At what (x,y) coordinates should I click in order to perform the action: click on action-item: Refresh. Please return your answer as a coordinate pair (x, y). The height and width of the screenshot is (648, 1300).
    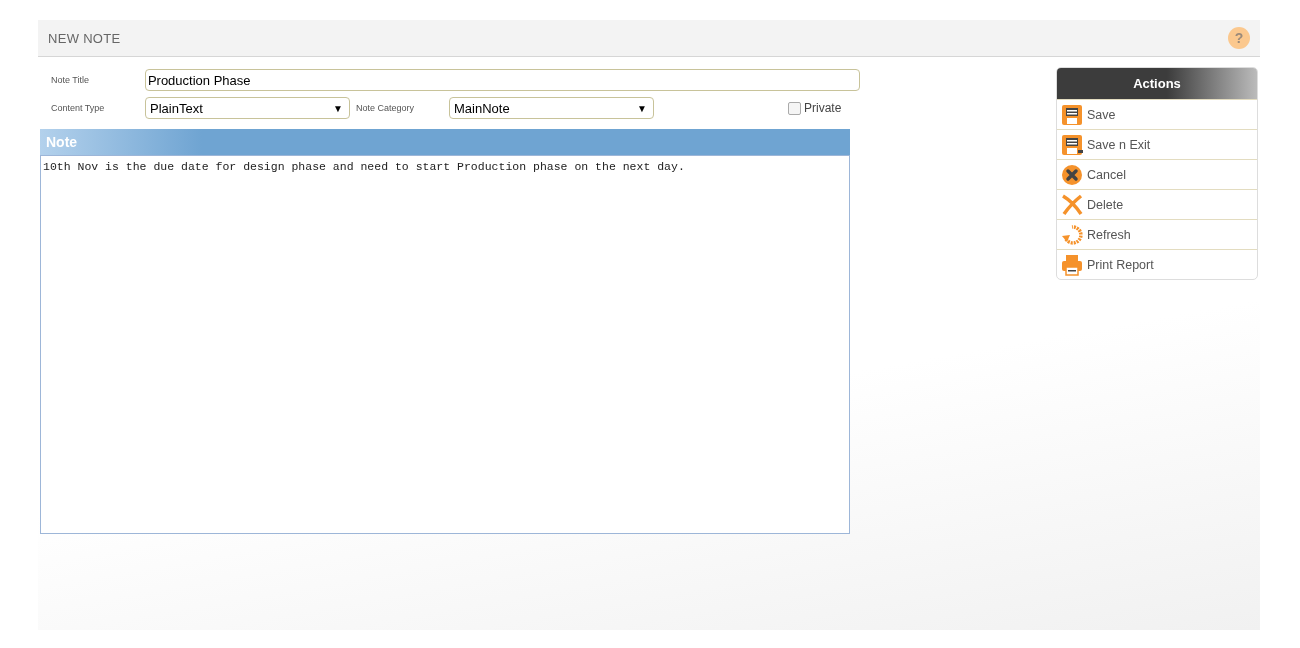
    Looking at the image, I should click on (1157, 234).